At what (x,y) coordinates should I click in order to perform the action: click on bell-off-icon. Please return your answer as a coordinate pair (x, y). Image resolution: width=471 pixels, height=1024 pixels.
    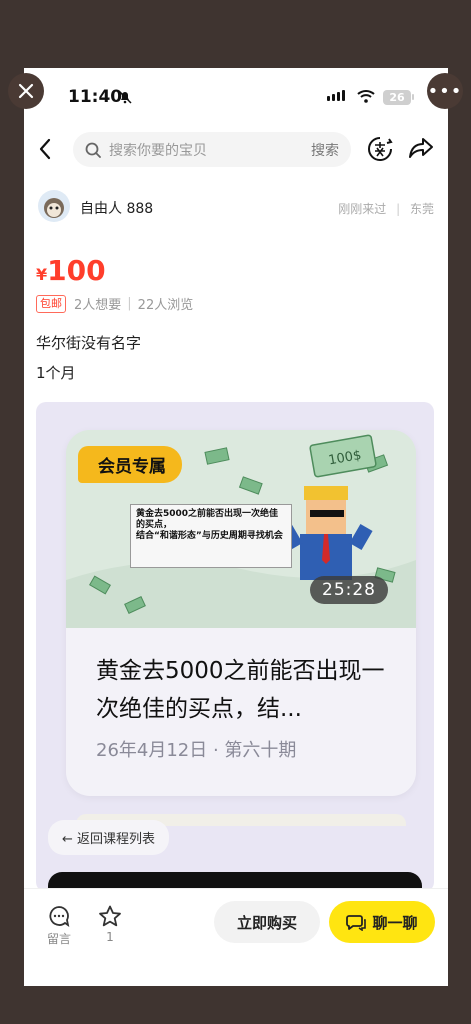
    Looking at the image, I should click on (125, 97).